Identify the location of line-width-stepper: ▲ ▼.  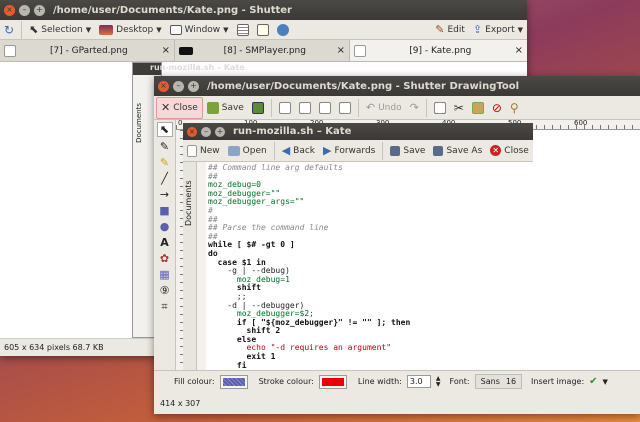
(438, 381).